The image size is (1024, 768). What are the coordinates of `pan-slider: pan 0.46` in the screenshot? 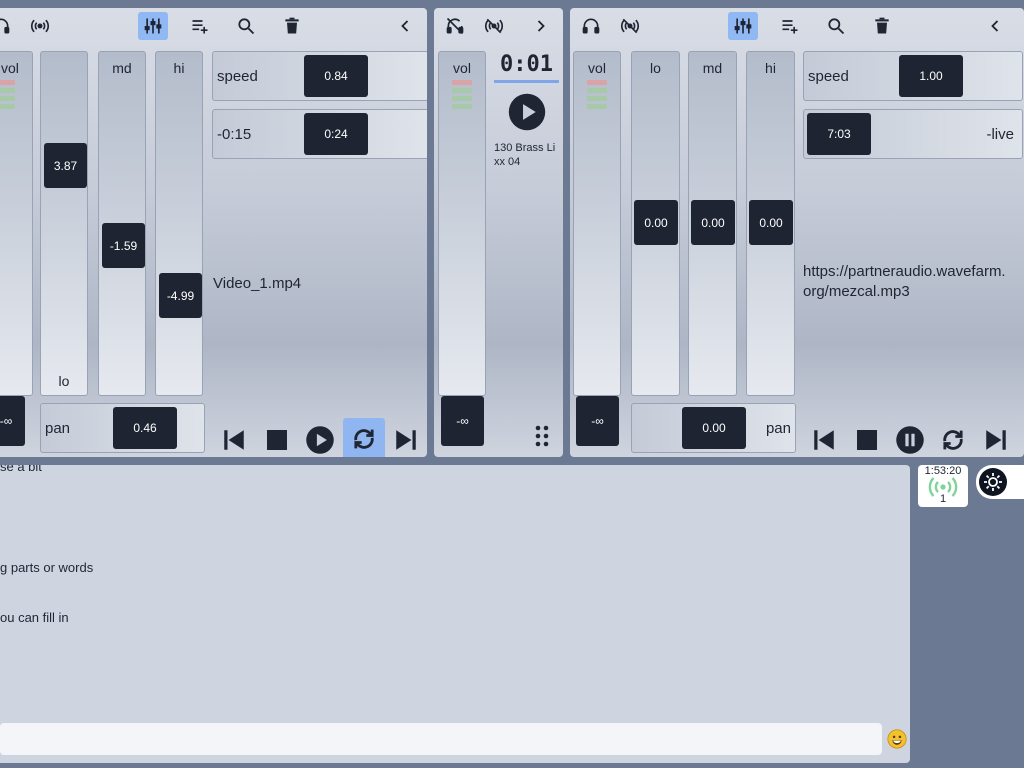 It's located at (122, 428).